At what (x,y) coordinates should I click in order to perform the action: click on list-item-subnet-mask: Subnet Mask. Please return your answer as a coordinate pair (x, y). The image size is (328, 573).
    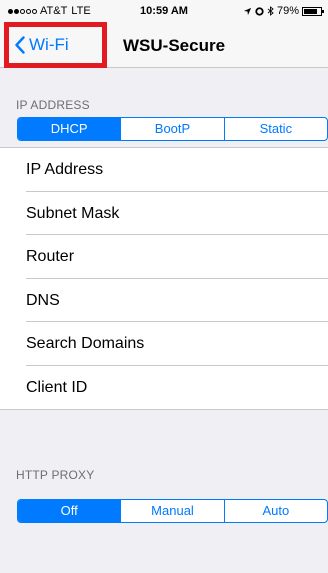
    Looking at the image, I should click on (164, 214).